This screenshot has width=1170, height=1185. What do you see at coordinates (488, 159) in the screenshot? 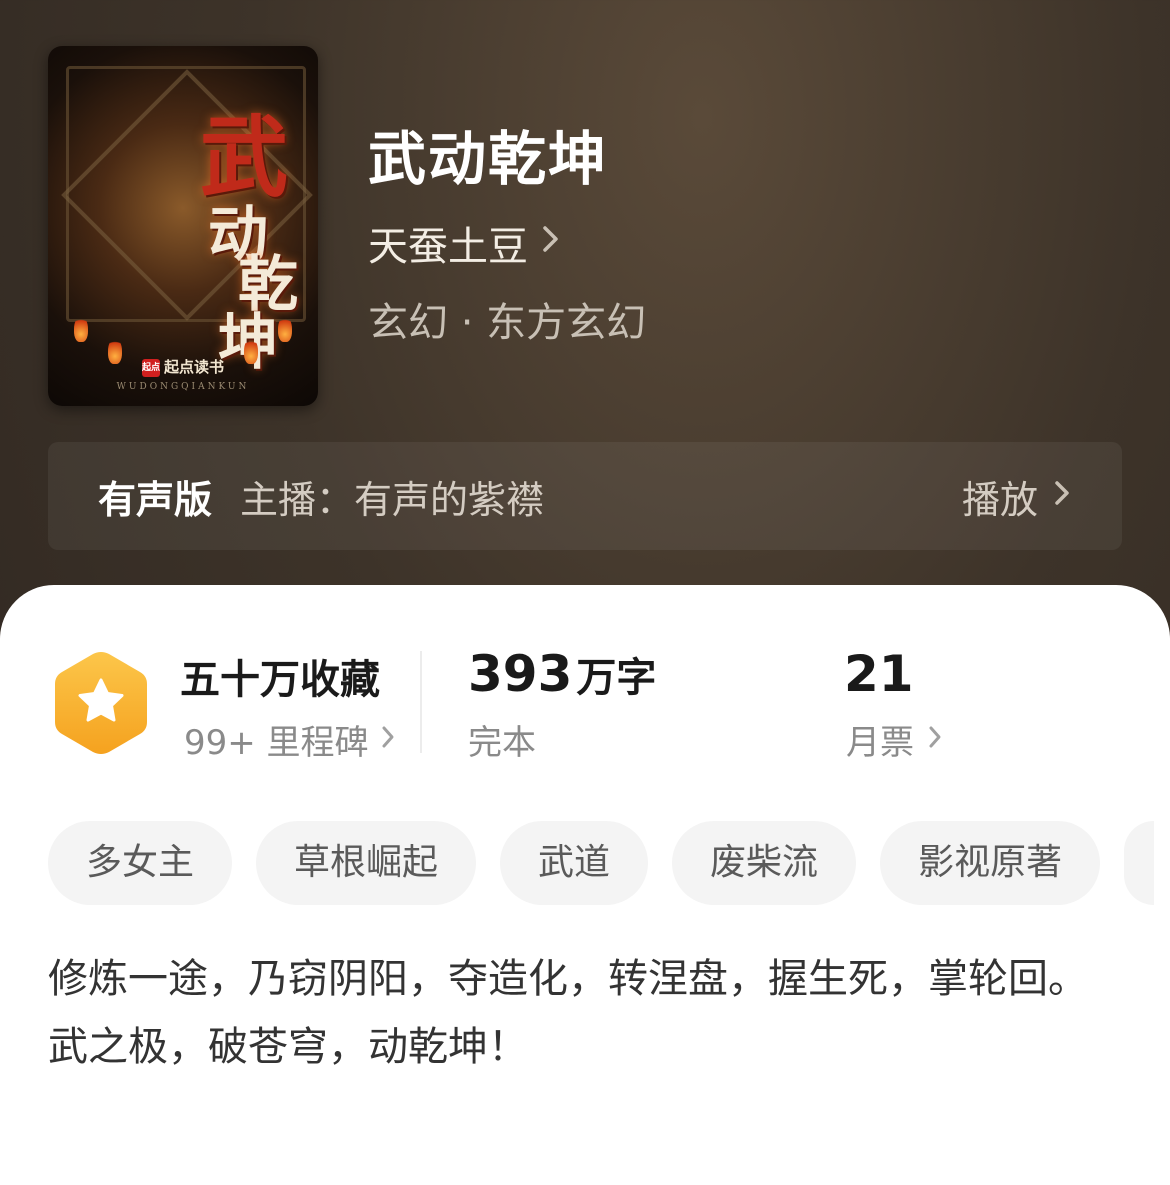
I see `book-title: 武动乾坤` at bounding box center [488, 159].